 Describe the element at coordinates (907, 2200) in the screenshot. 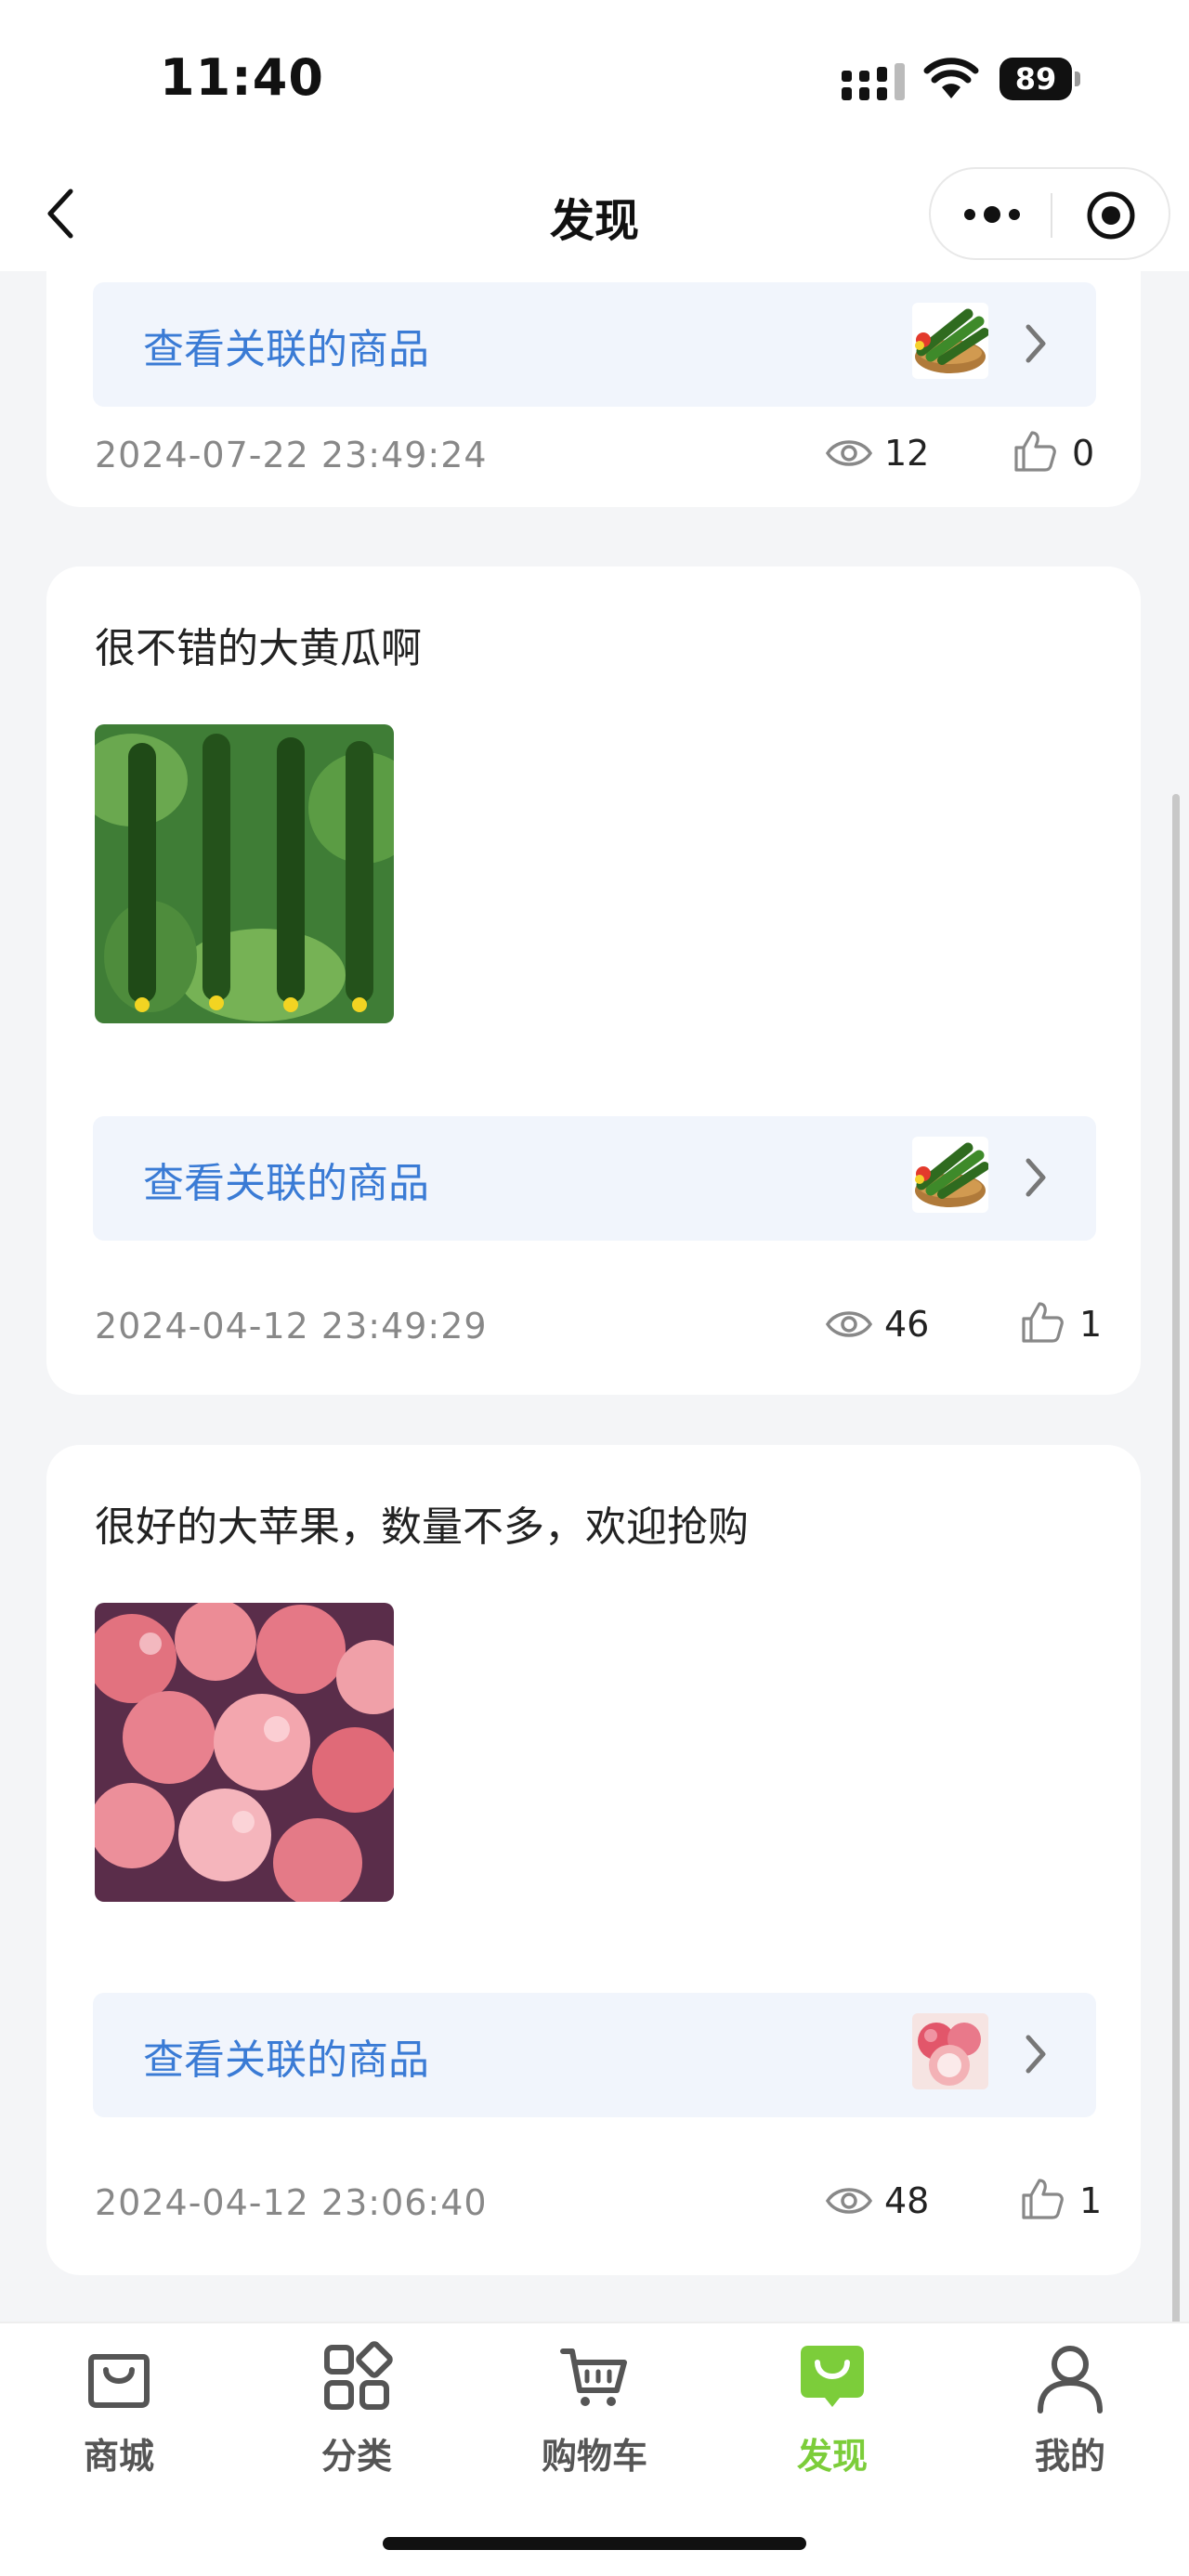

I see `view-count: 48` at that location.